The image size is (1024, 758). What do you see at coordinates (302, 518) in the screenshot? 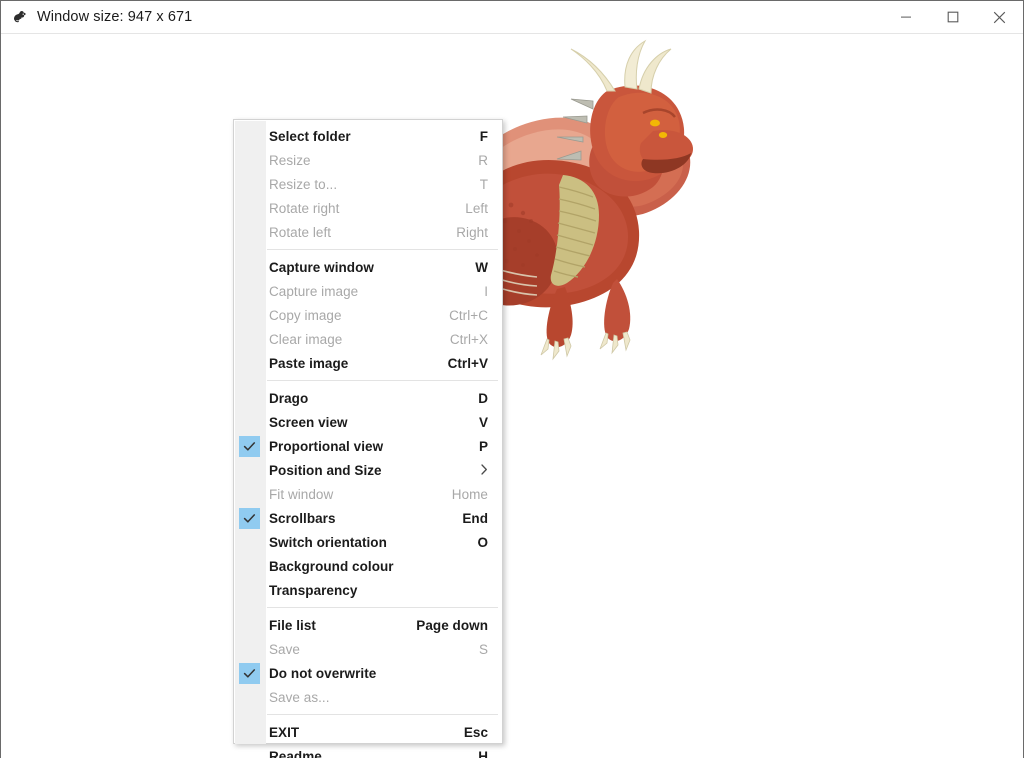
I see `menu-item-label: Scrollbars` at bounding box center [302, 518].